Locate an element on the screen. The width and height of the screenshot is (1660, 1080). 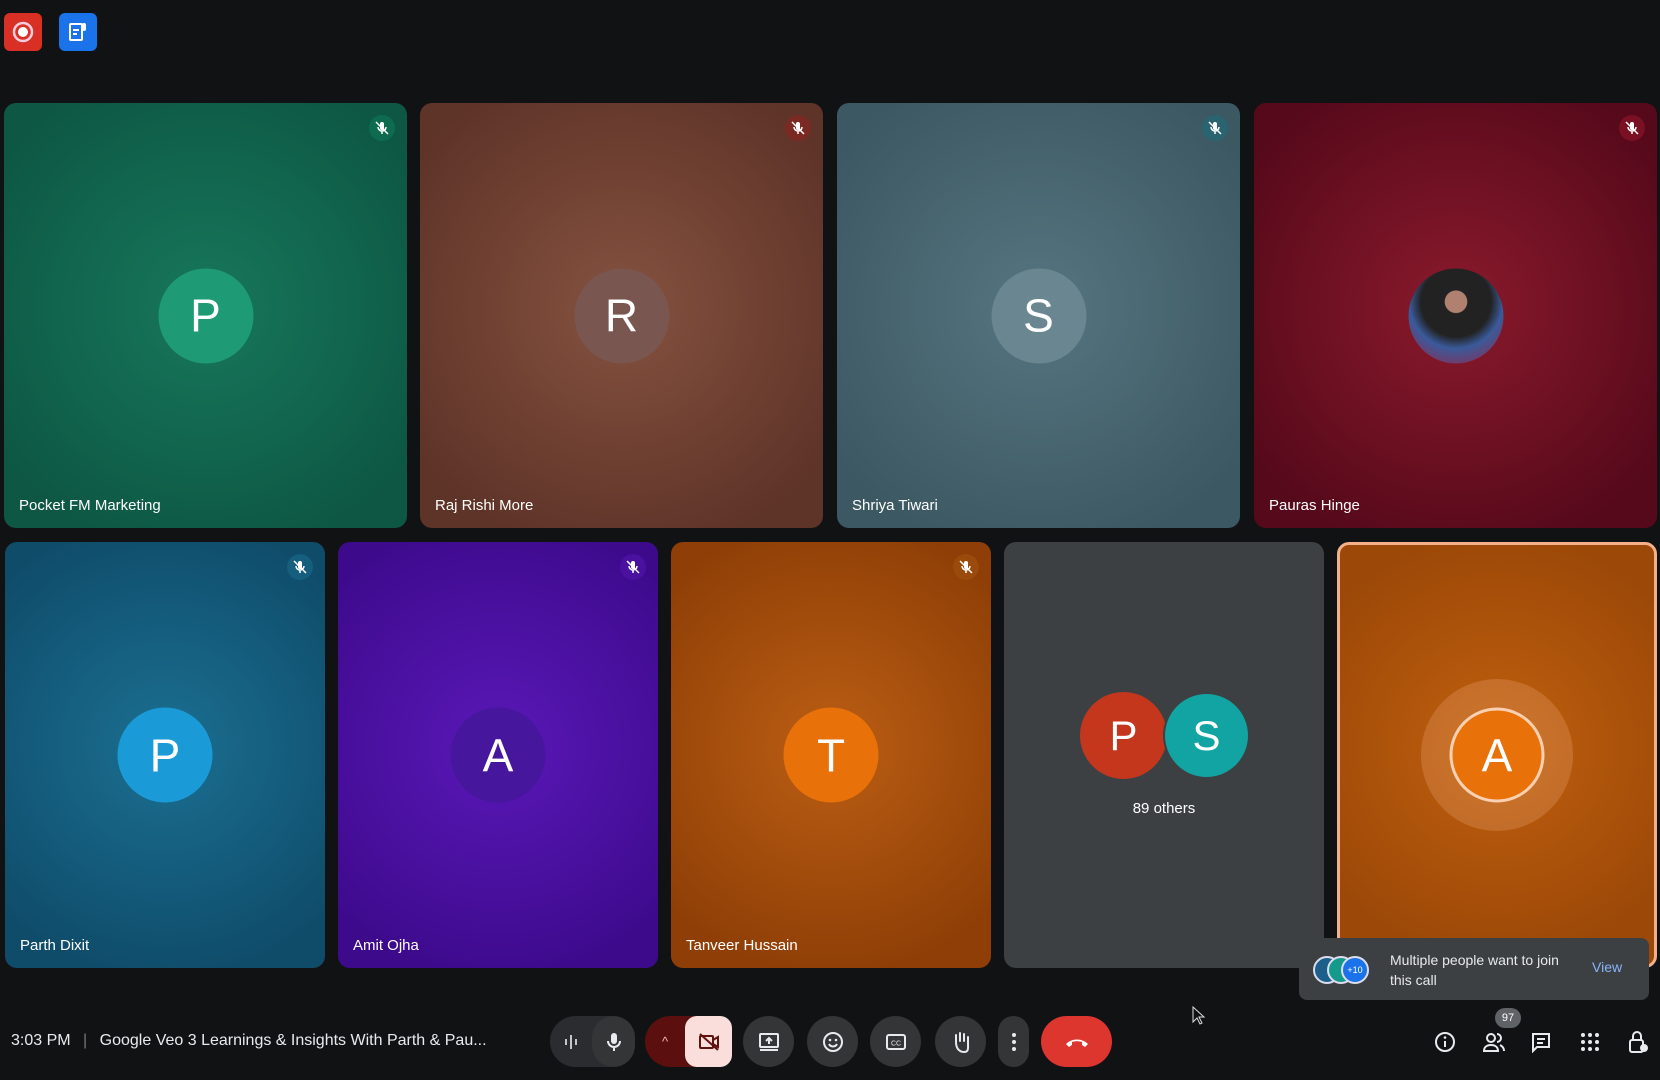
record-icon is located at coordinates (23, 32).